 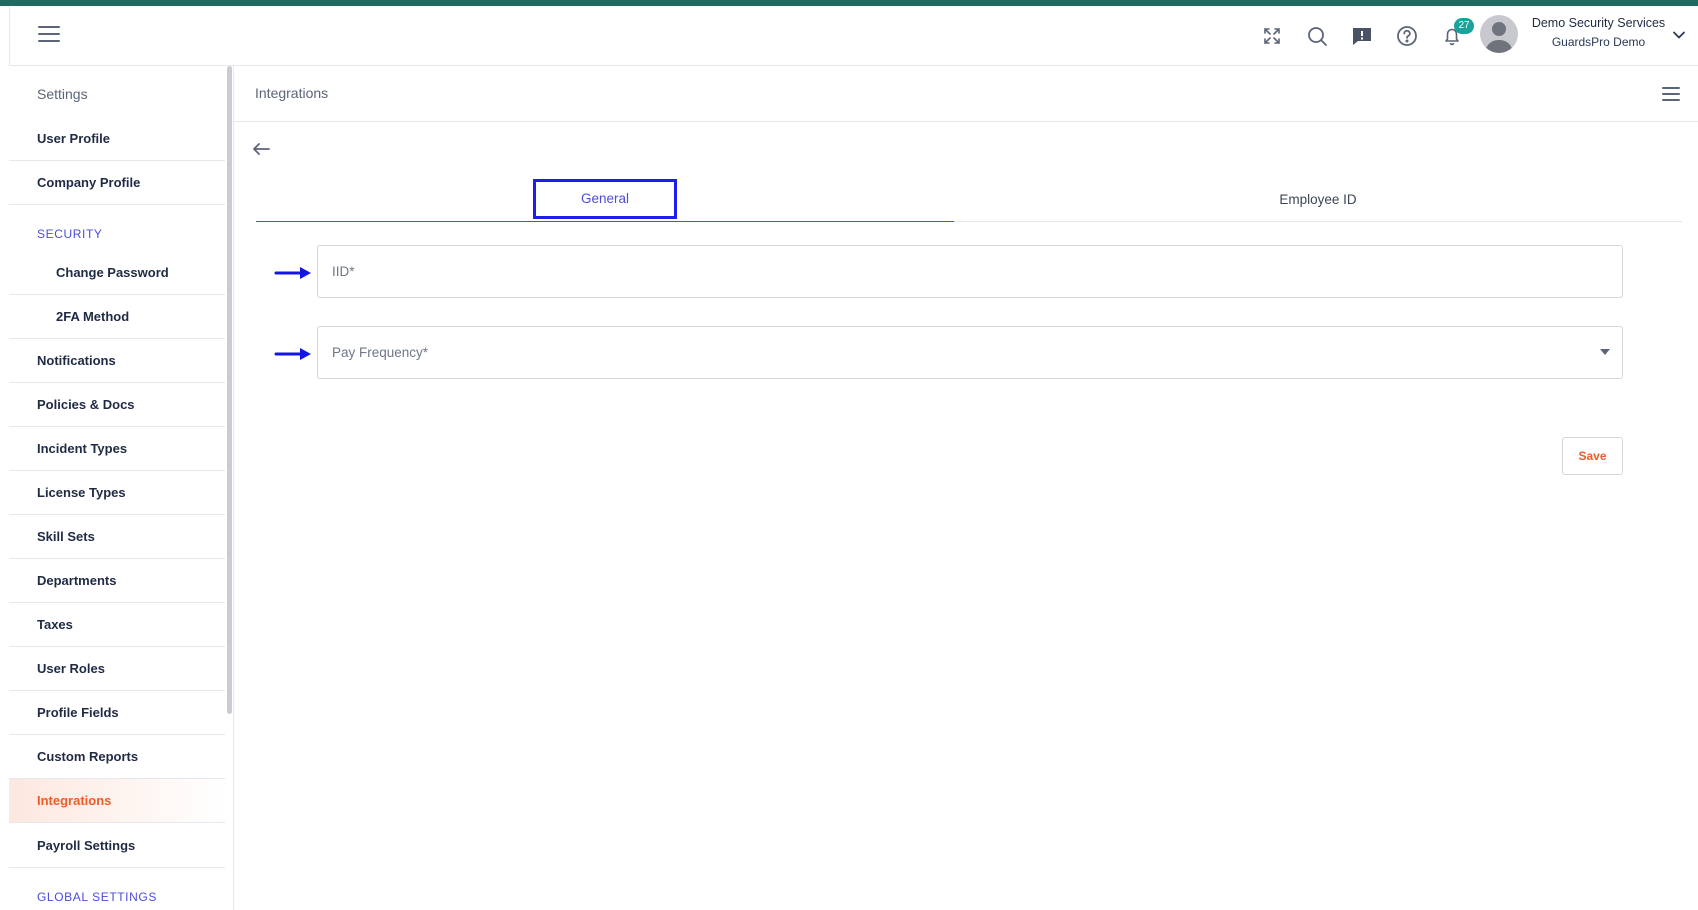 I want to click on sidebar-item-incident-types: Incident Types, so click(x=117, y=449).